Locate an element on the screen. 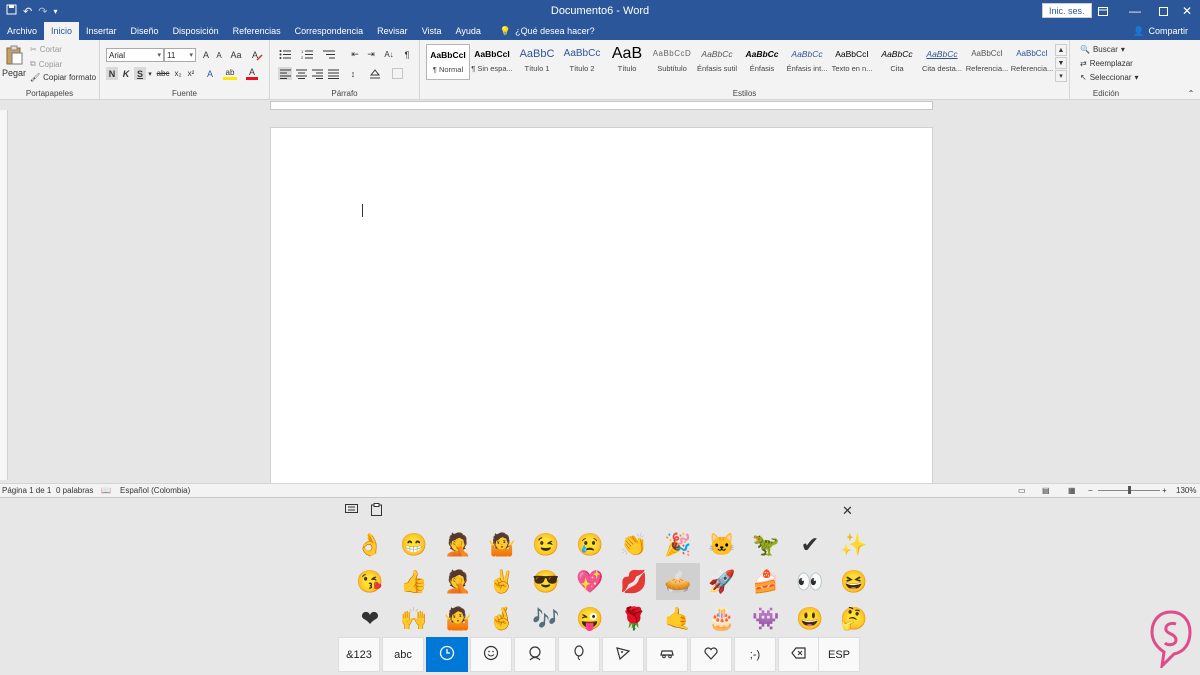 Image resolution: width=1200 pixels, height=675 pixels. emoji-item: 😜 is located at coordinates (590, 618).